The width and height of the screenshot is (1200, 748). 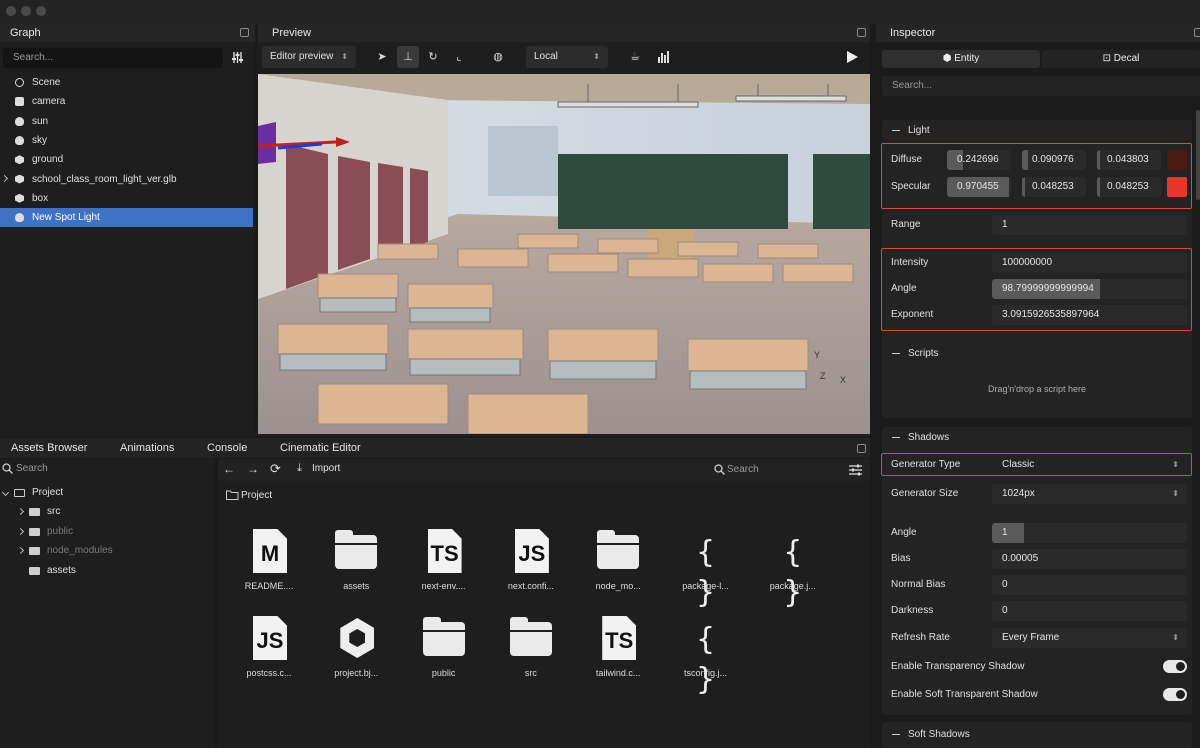 I want to click on graph-item: box, so click(x=126, y=198).